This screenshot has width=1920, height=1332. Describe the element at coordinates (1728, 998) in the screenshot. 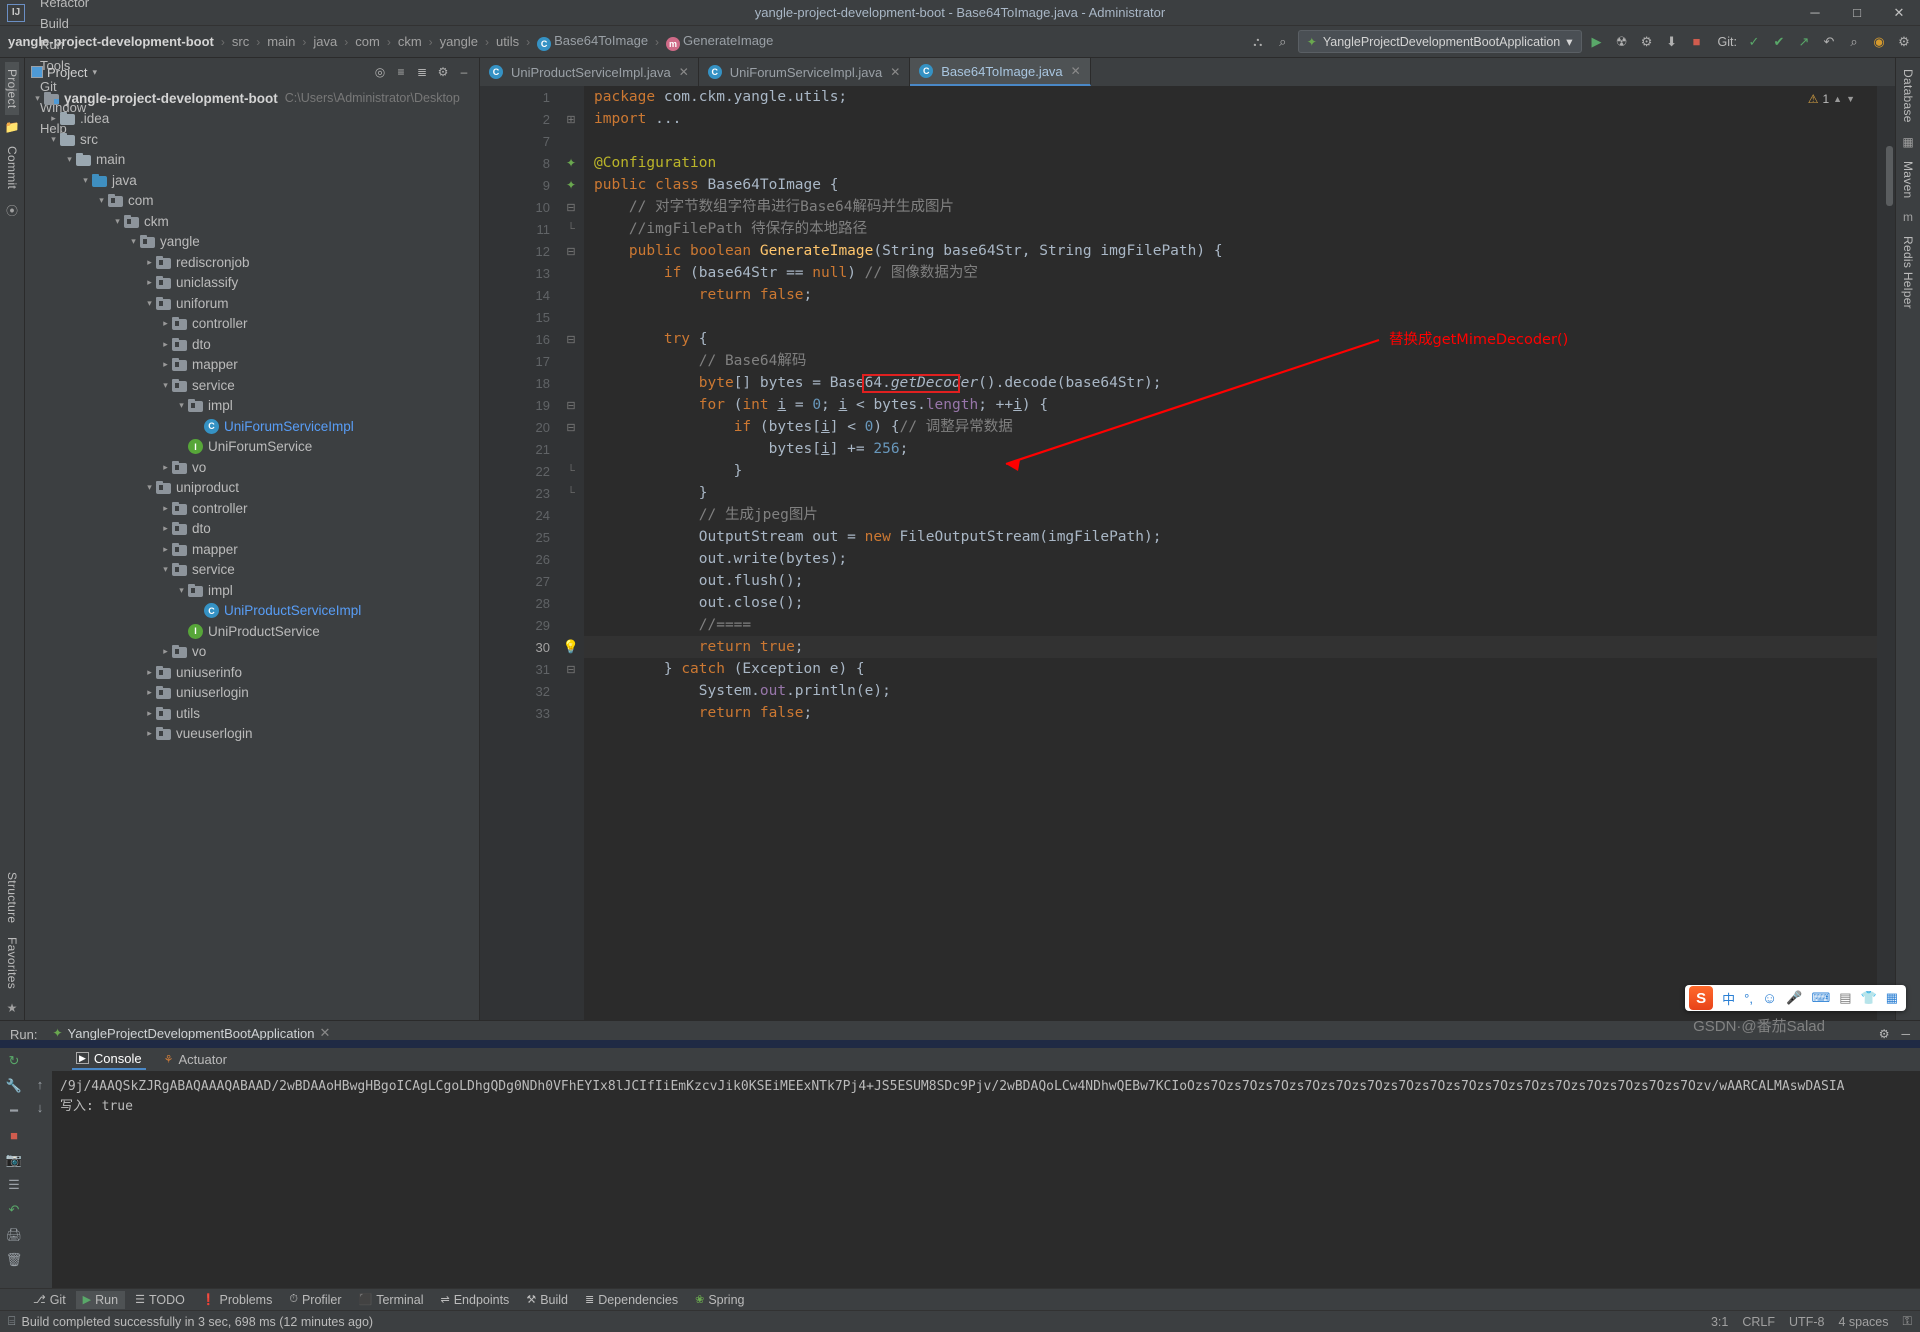

I see `ime-mode-icon: 中` at that location.